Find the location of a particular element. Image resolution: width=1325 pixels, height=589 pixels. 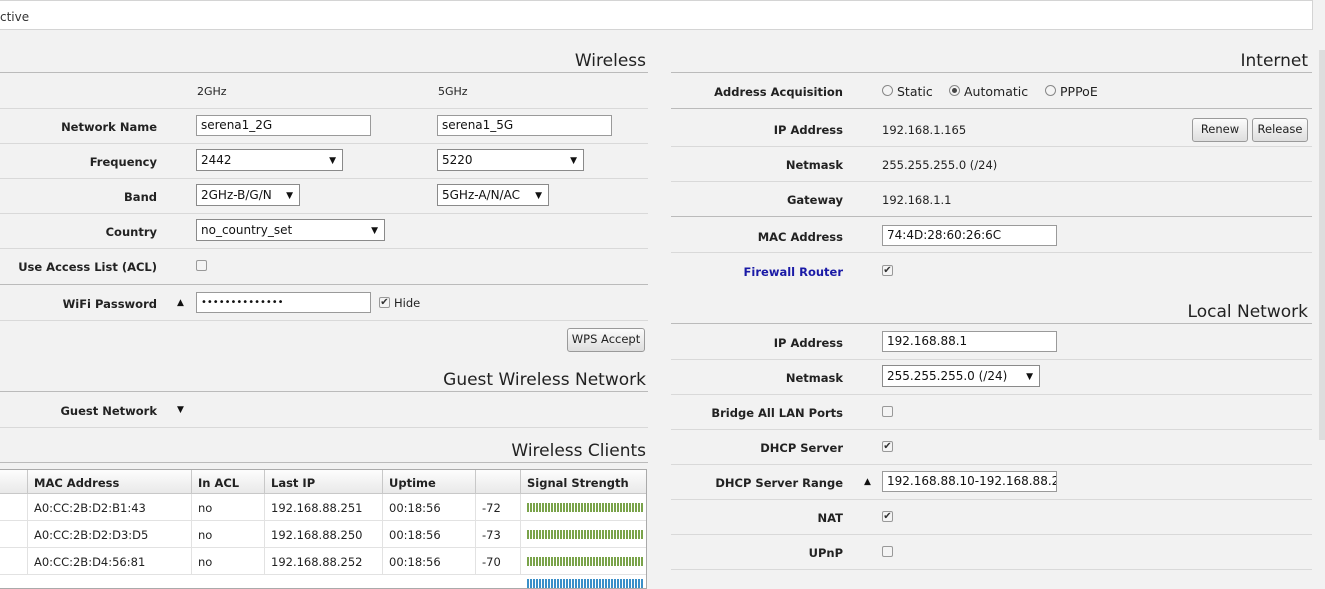

lan-ip-label: IP Address is located at coordinates (808, 343).